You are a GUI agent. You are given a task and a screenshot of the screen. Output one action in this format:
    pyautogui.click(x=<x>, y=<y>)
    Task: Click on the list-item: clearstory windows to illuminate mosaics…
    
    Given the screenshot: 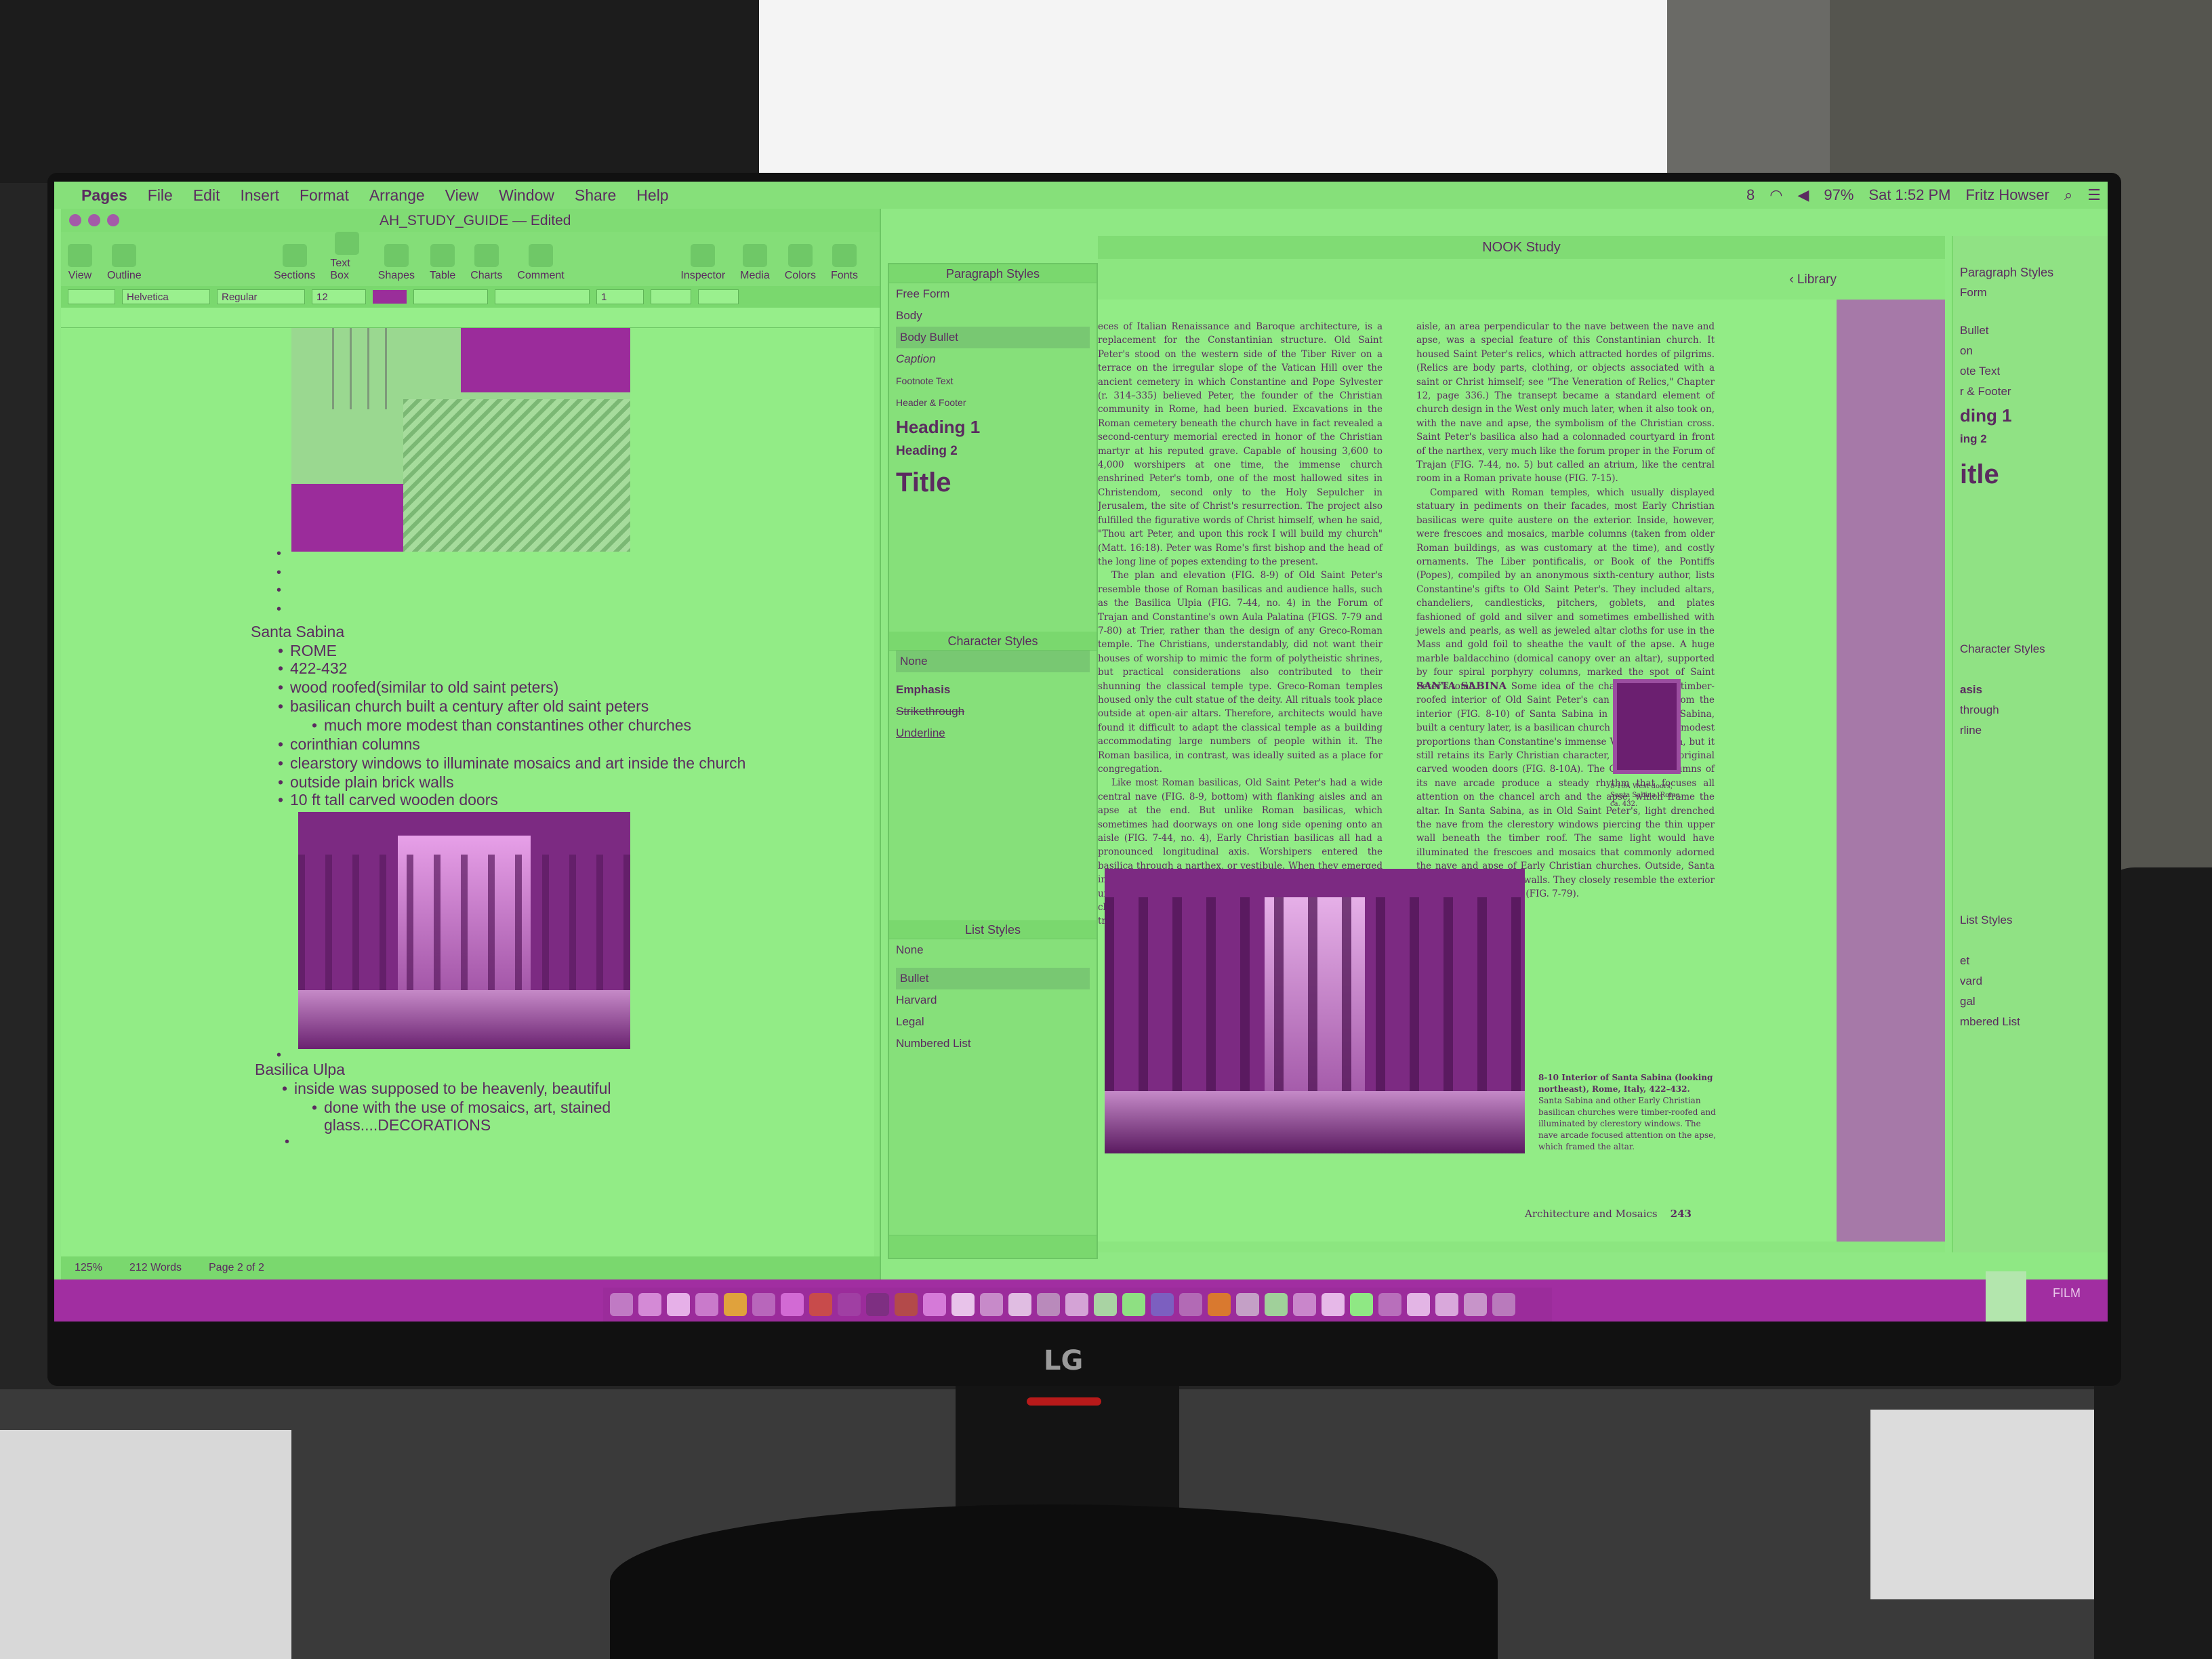 What is the action you would take?
    pyautogui.click(x=511, y=763)
    